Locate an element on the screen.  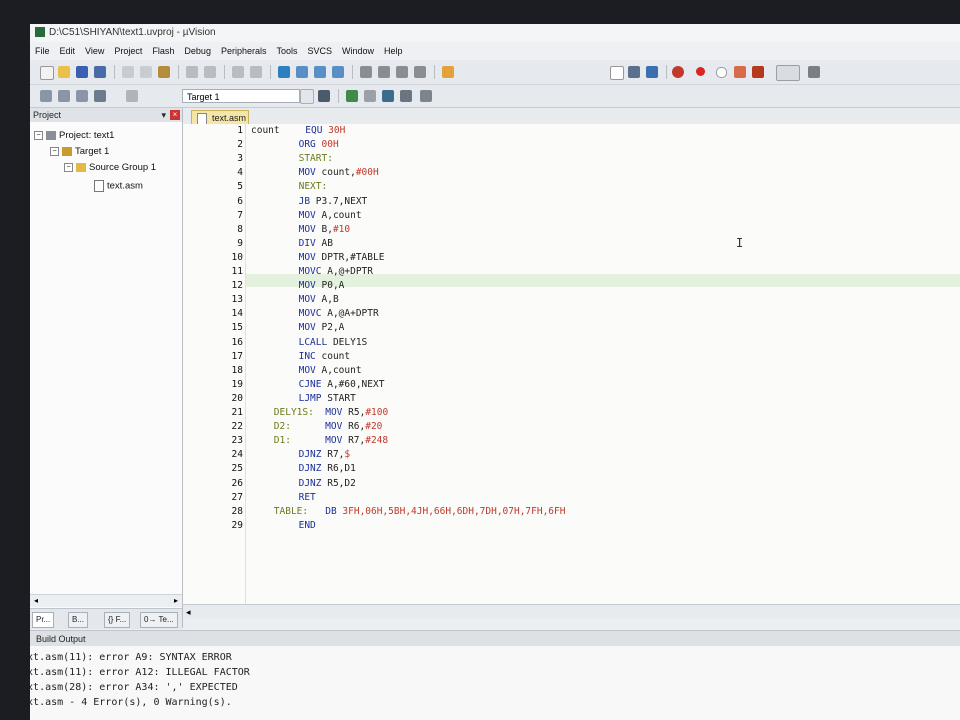
menu-flash: Flash is located at coordinates (163, 51).